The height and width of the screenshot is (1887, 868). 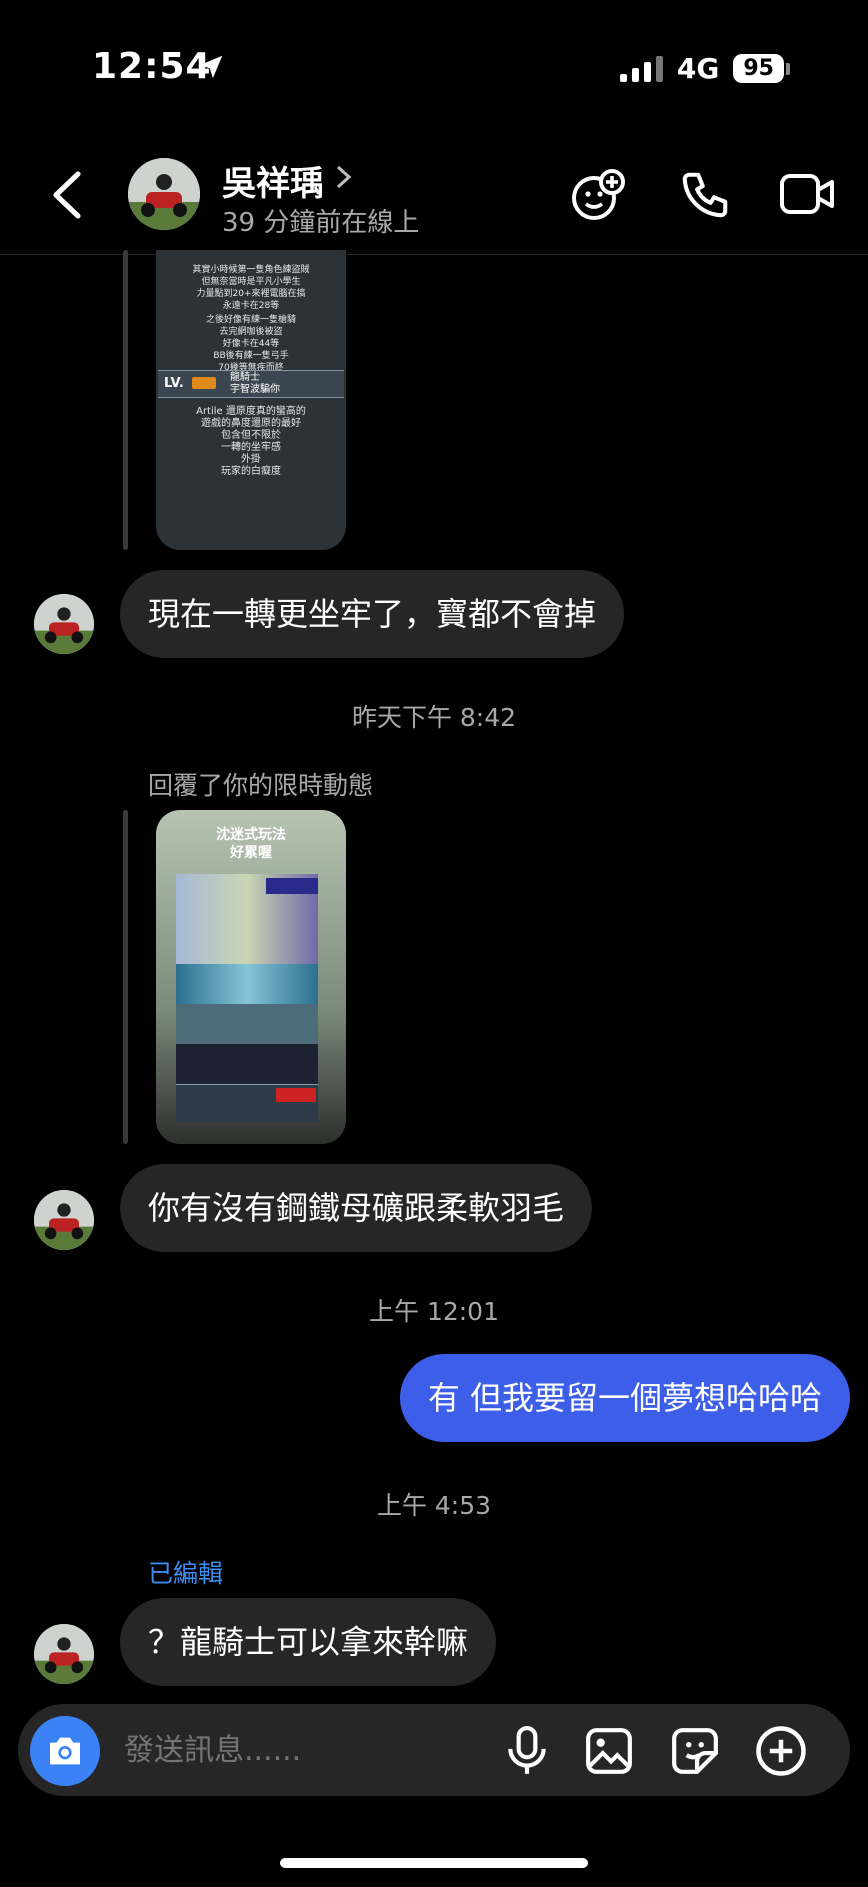 What do you see at coordinates (344, 177) in the screenshot?
I see `chevron-right-icon` at bounding box center [344, 177].